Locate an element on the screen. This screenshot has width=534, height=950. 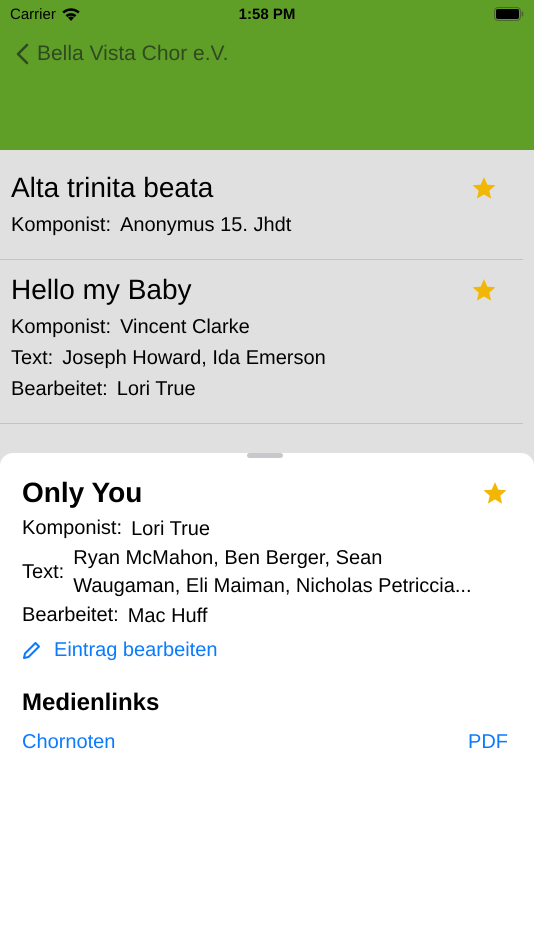
back-button: Bella Vista Chor e.V. is located at coordinates (122, 54).